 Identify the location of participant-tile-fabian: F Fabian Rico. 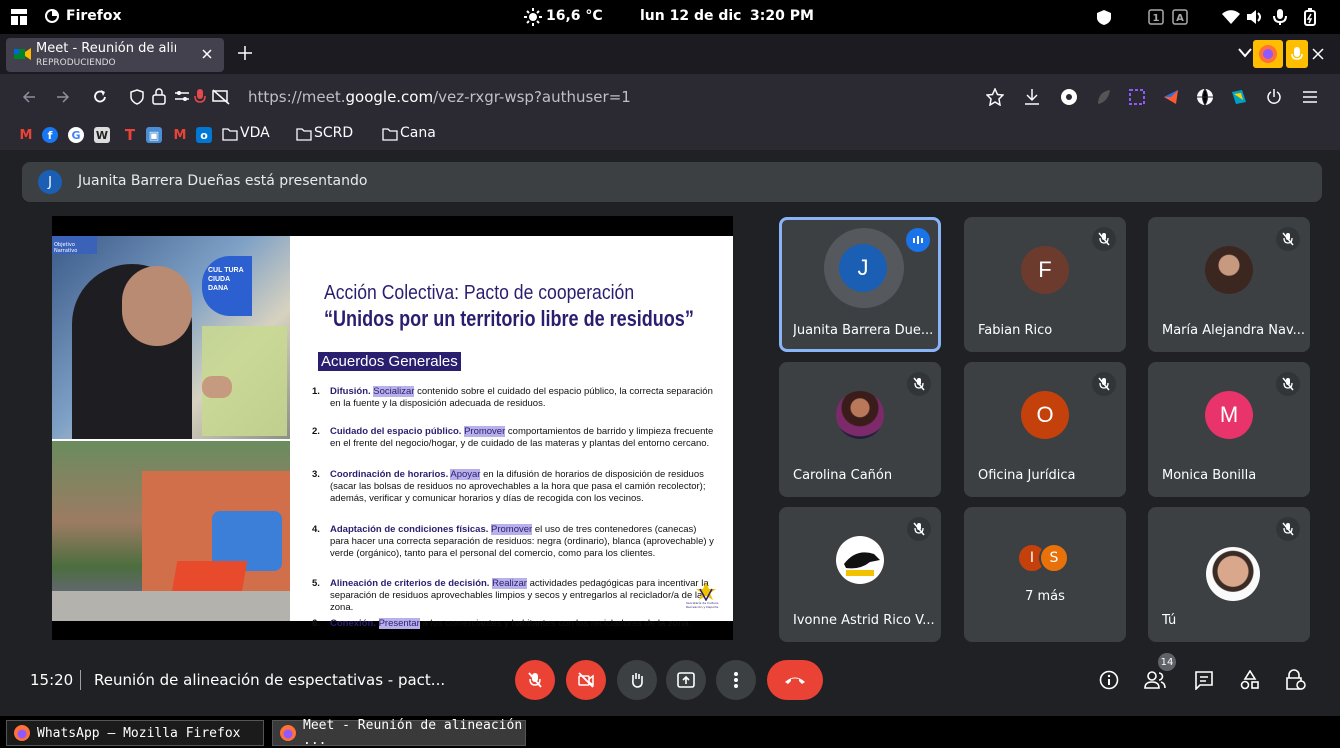
(1045, 284).